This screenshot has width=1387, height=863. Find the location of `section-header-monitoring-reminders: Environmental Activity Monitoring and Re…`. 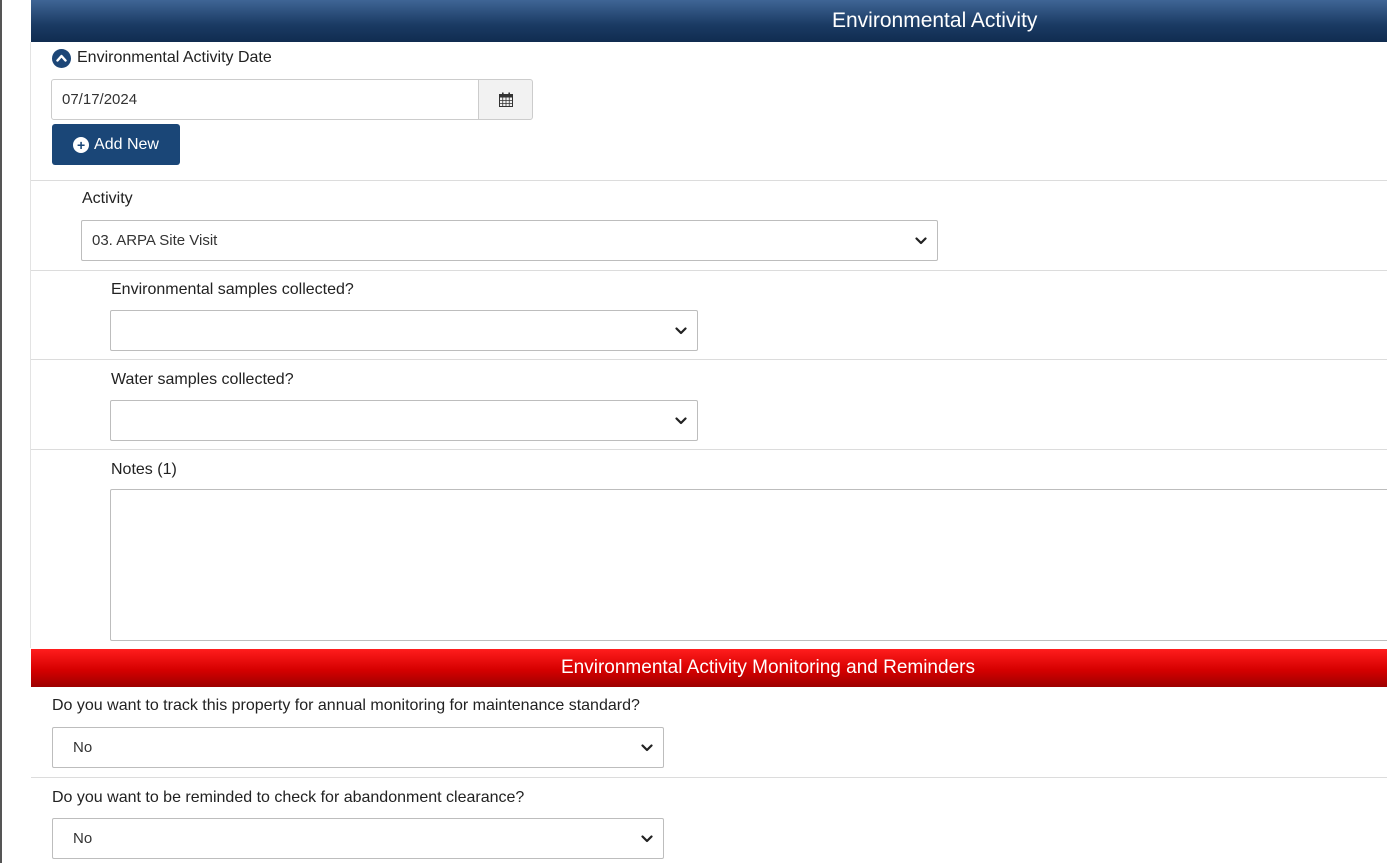

section-header-monitoring-reminders: Environmental Activity Monitoring and Re… is located at coordinates (709, 668).